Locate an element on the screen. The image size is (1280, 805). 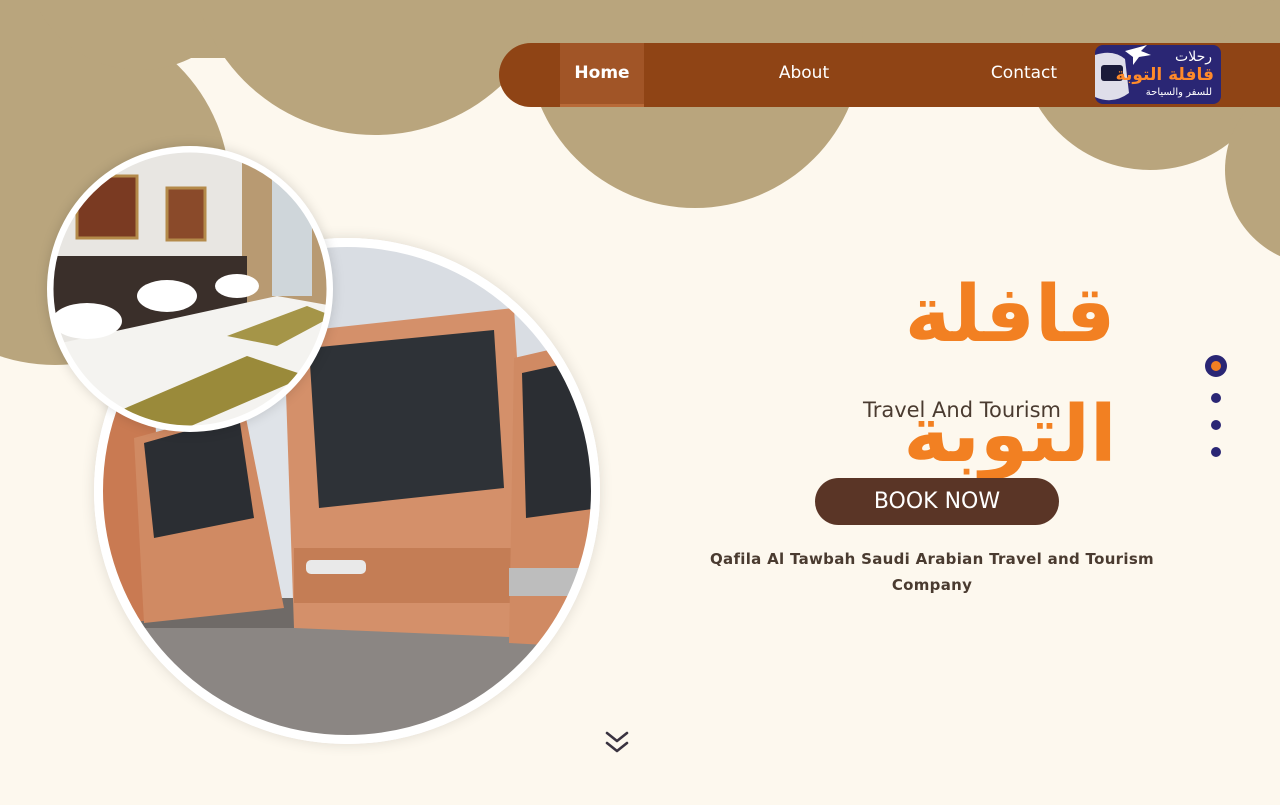
nav-about-link: About is located at coordinates (804, 75).